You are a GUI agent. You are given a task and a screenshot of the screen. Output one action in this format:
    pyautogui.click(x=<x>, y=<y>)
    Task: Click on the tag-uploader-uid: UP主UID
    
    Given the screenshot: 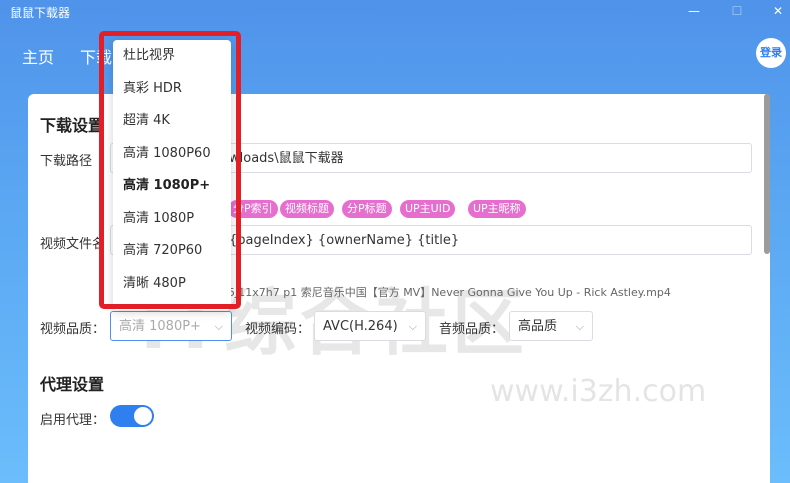 What is the action you would take?
    pyautogui.click(x=428, y=209)
    